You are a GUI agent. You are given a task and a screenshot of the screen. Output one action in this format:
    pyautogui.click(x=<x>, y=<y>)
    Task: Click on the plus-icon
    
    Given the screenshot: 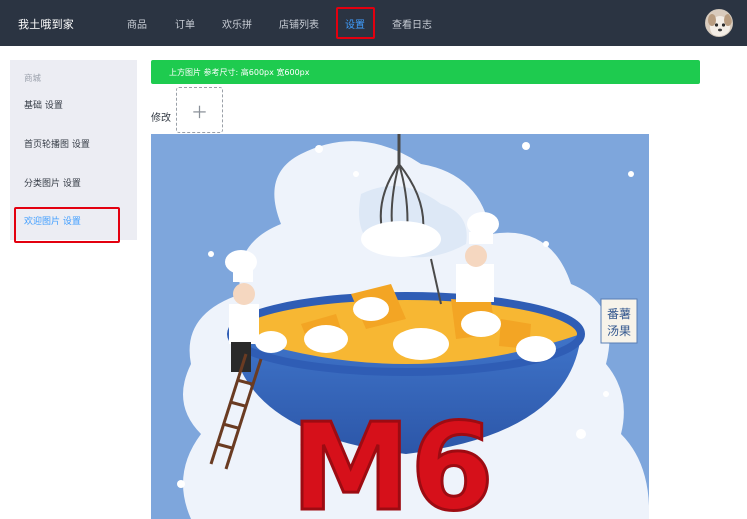 What is the action you would take?
    pyautogui.click(x=199, y=112)
    